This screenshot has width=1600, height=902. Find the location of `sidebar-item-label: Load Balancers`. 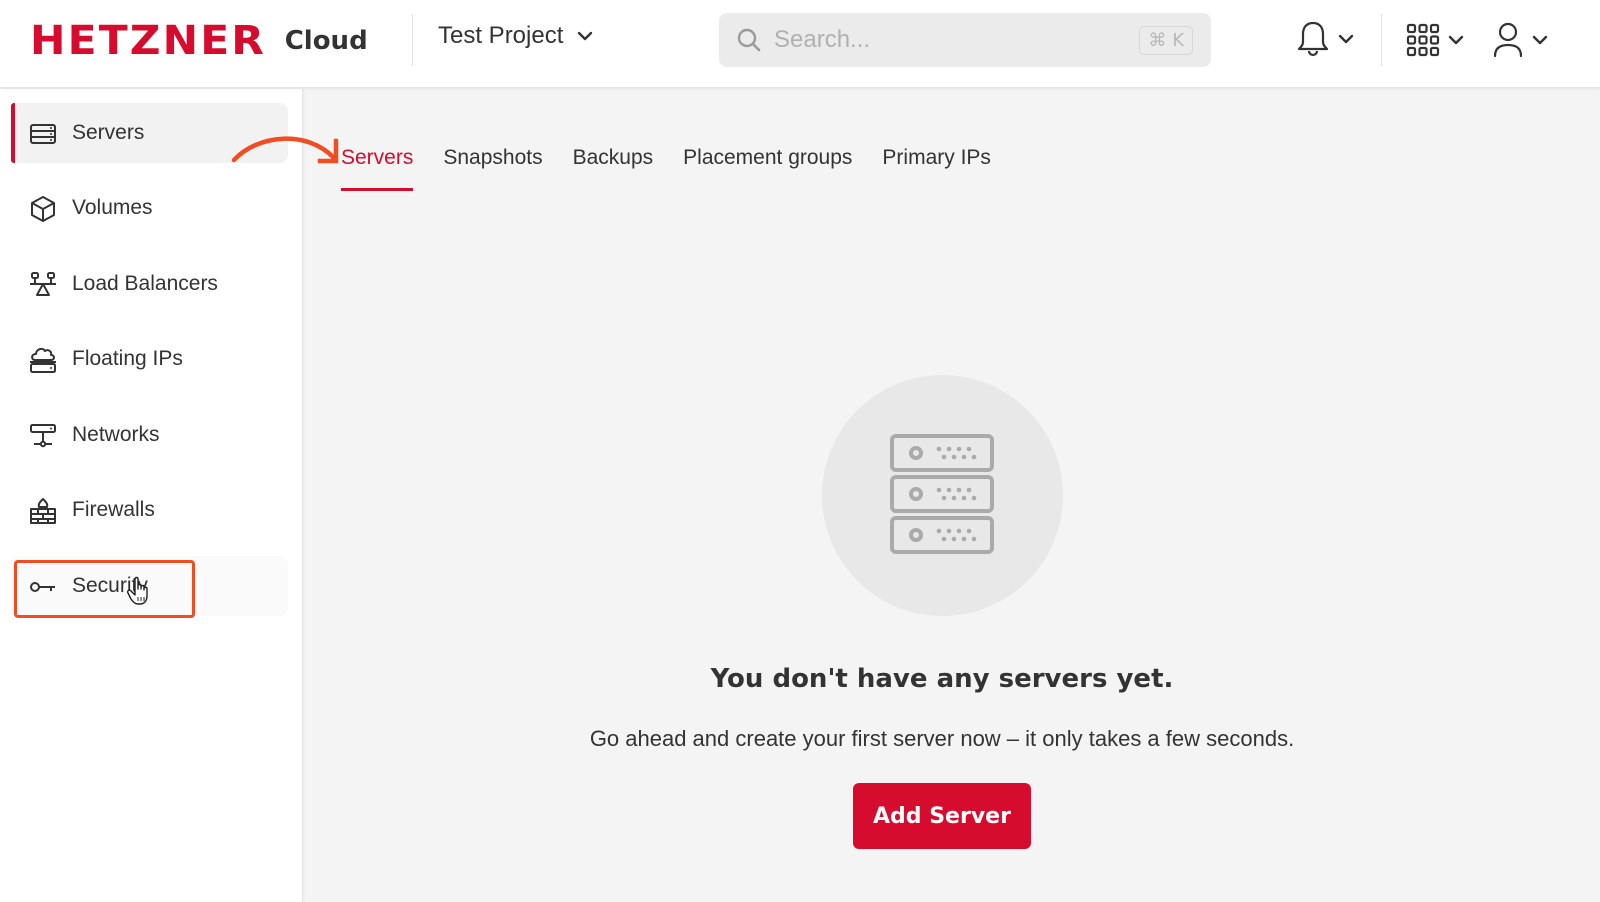

sidebar-item-label: Load Balancers is located at coordinates (145, 283).